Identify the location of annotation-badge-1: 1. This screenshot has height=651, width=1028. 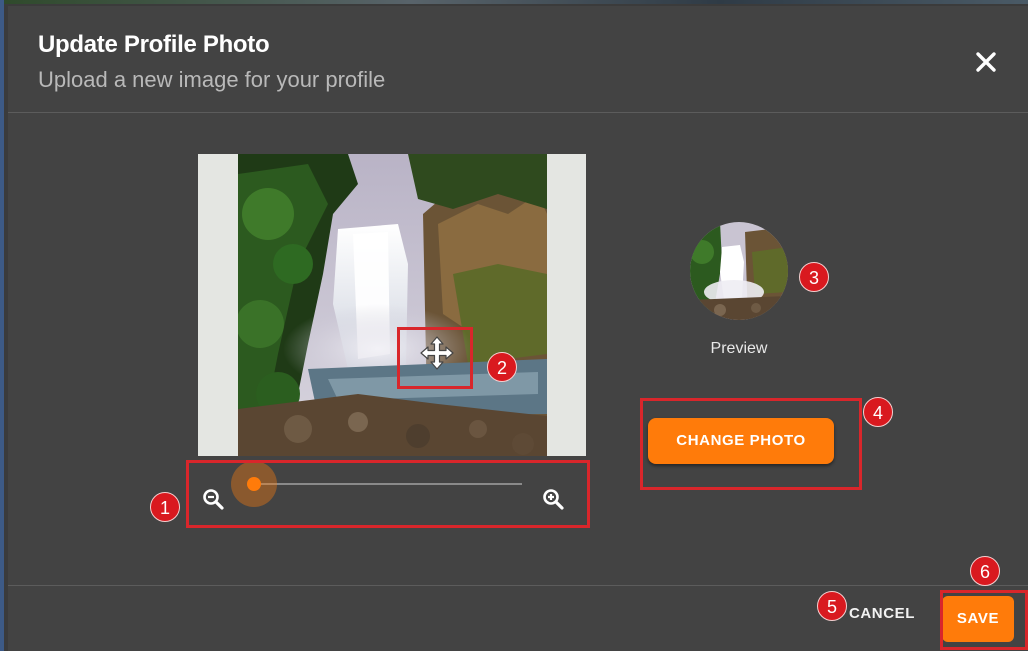
(165, 507).